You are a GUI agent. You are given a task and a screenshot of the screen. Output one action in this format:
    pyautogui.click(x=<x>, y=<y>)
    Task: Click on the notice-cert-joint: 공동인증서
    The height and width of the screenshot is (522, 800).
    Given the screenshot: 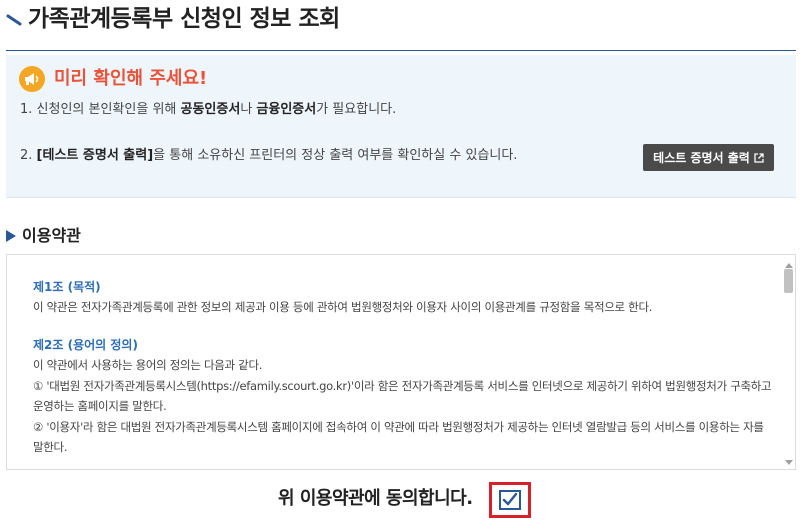 What is the action you would take?
    pyautogui.click(x=210, y=109)
    